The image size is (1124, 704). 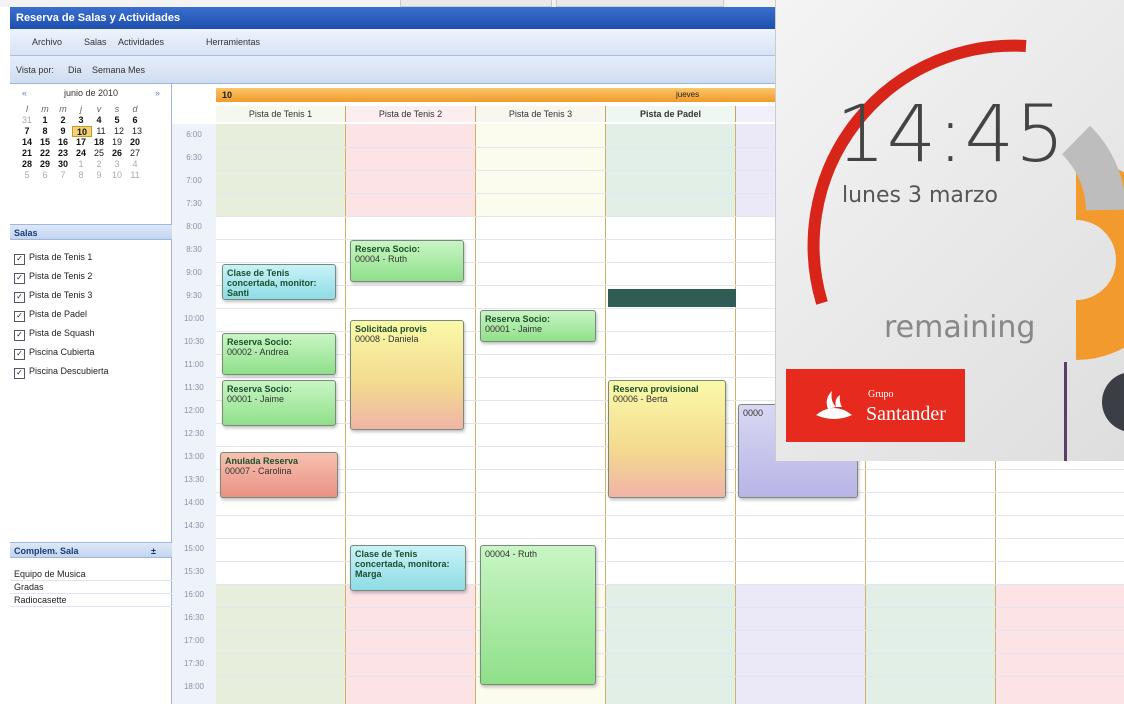 I want to click on column-header-padel: Pista de Padel, so click(x=671, y=114).